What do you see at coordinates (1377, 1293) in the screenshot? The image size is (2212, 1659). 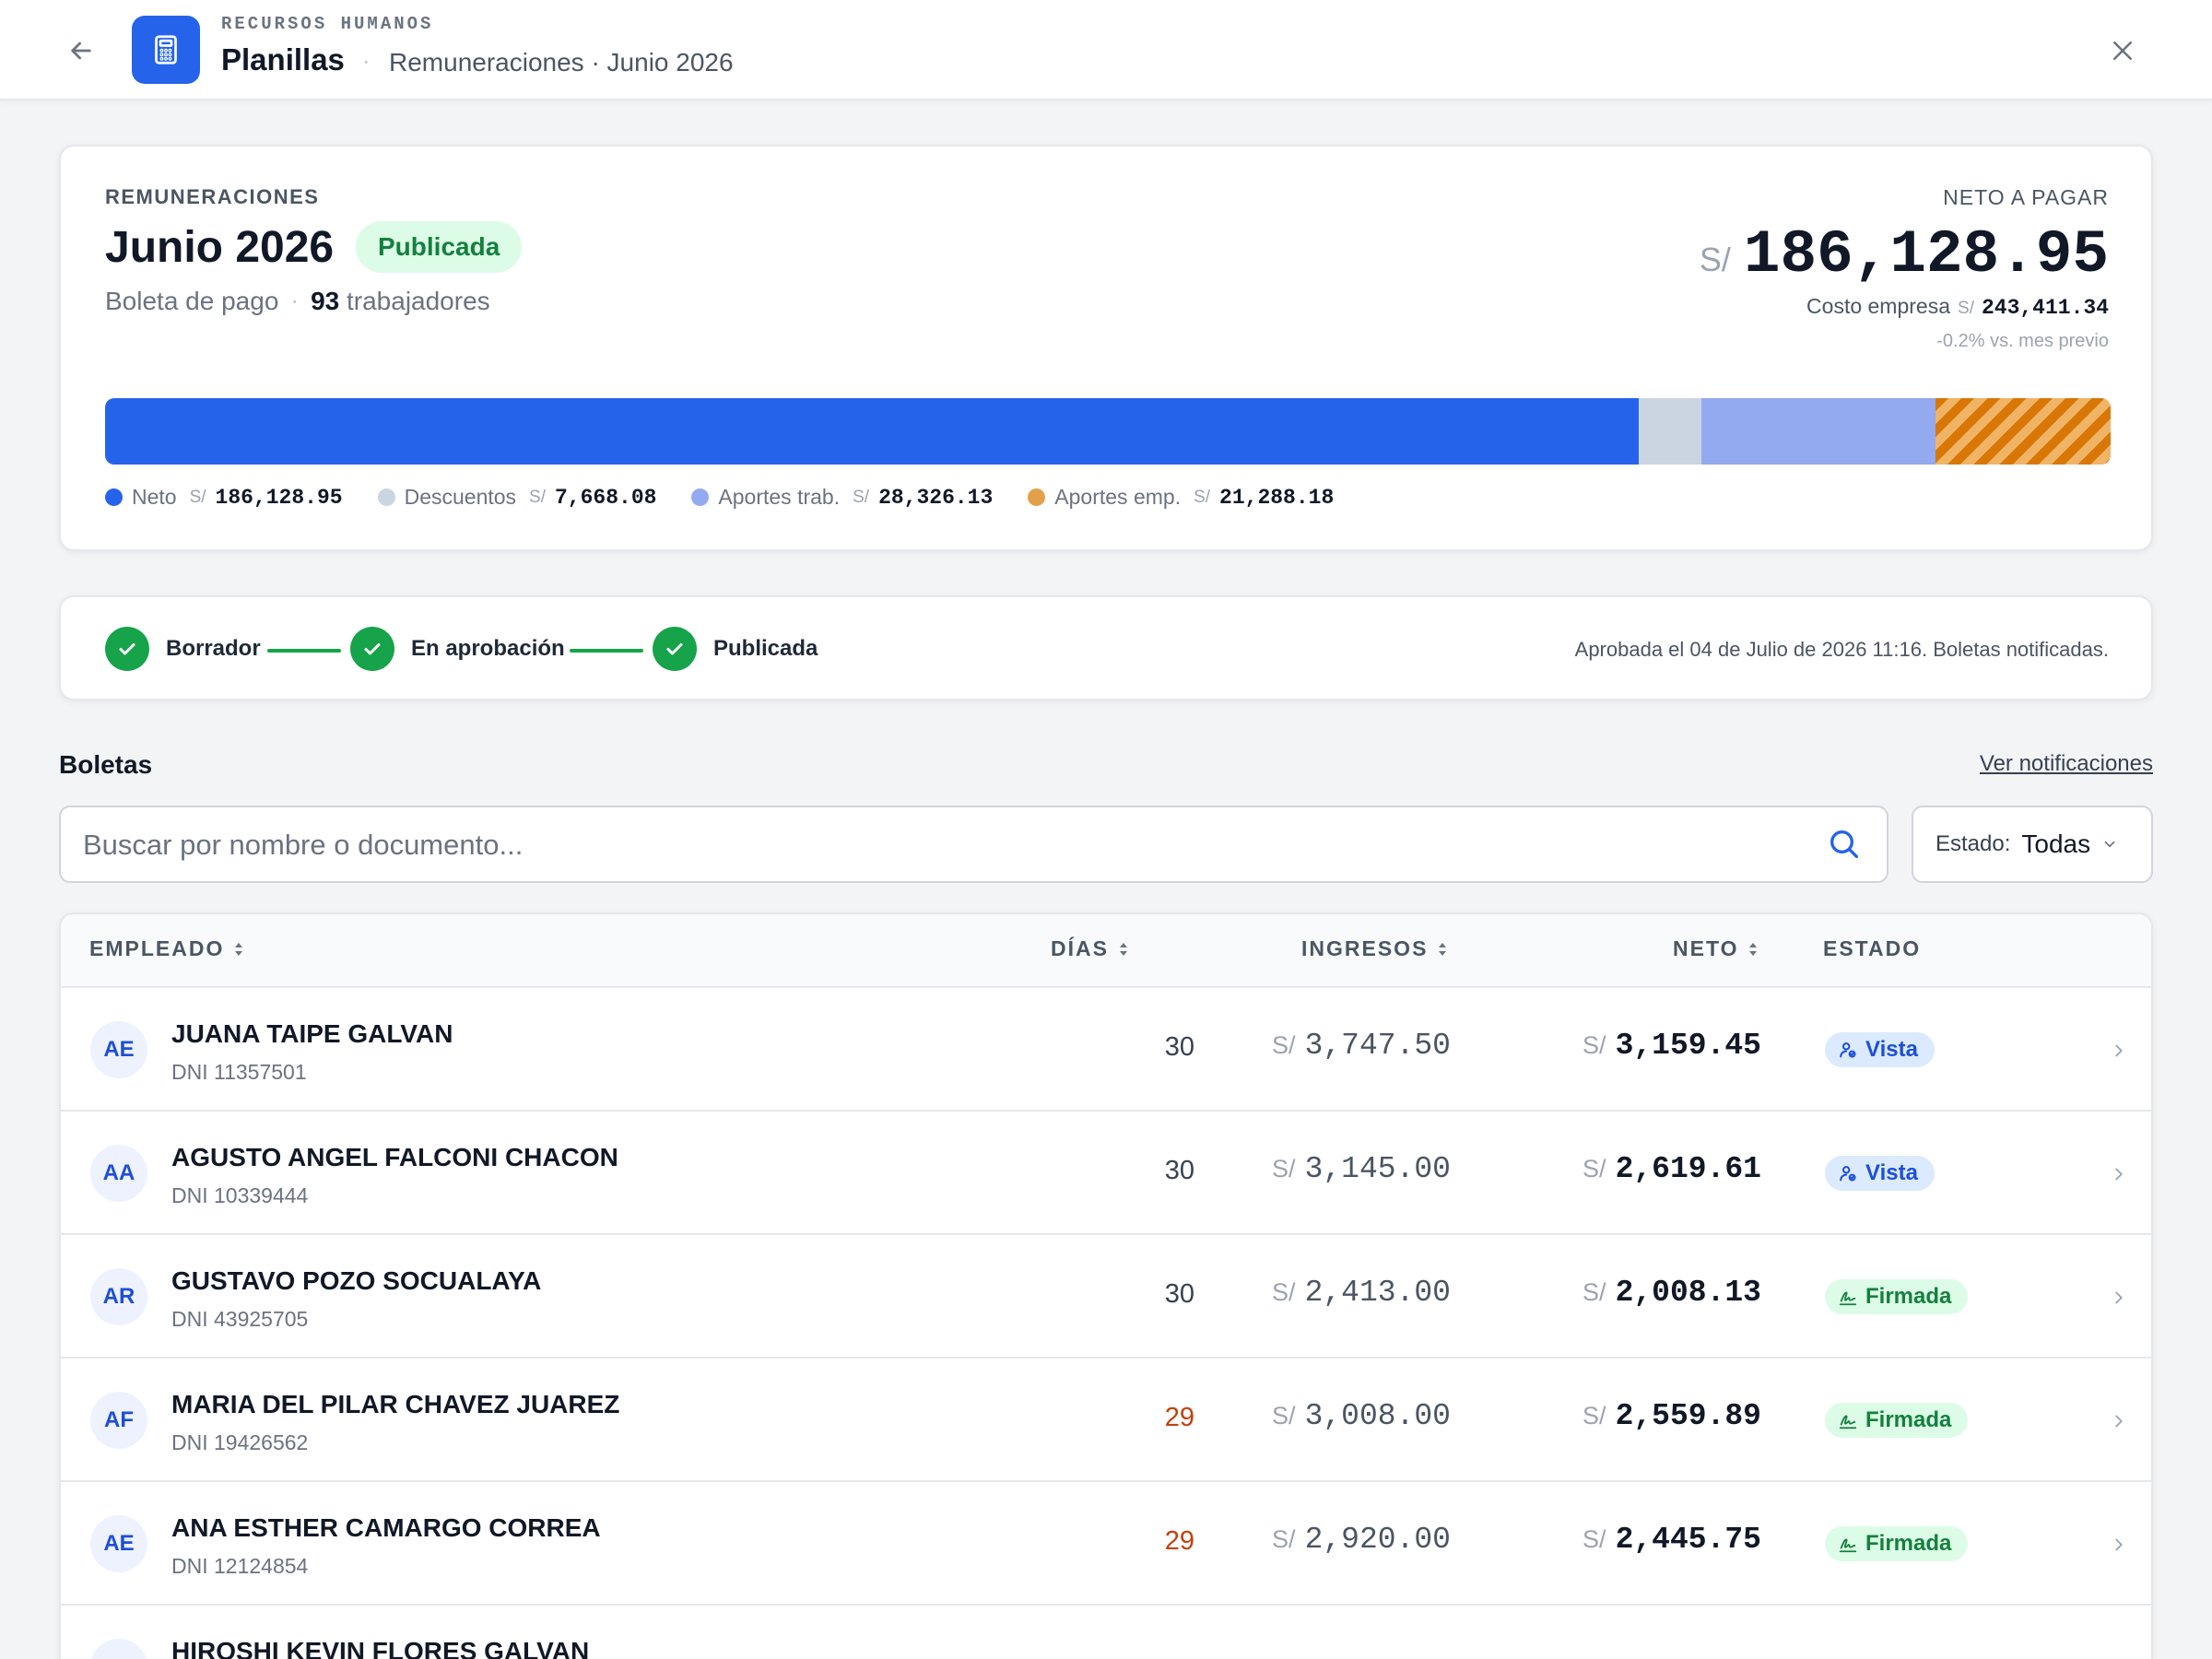 I see `ingresos-value: 2,413.00` at bounding box center [1377, 1293].